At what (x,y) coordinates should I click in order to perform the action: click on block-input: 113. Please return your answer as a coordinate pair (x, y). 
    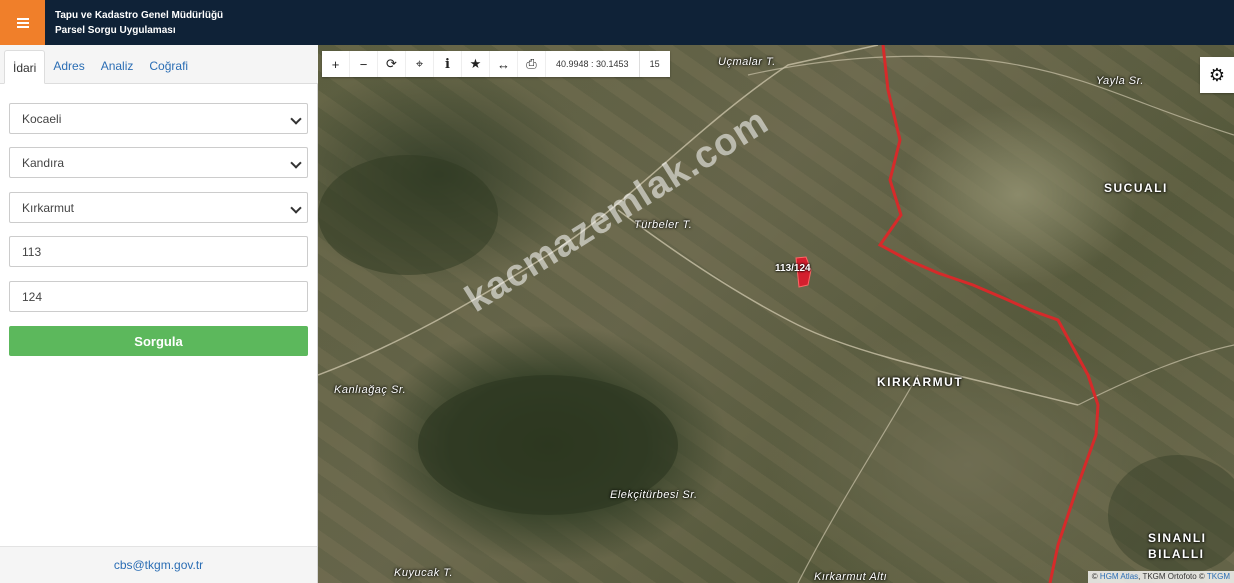
    Looking at the image, I should click on (158, 251).